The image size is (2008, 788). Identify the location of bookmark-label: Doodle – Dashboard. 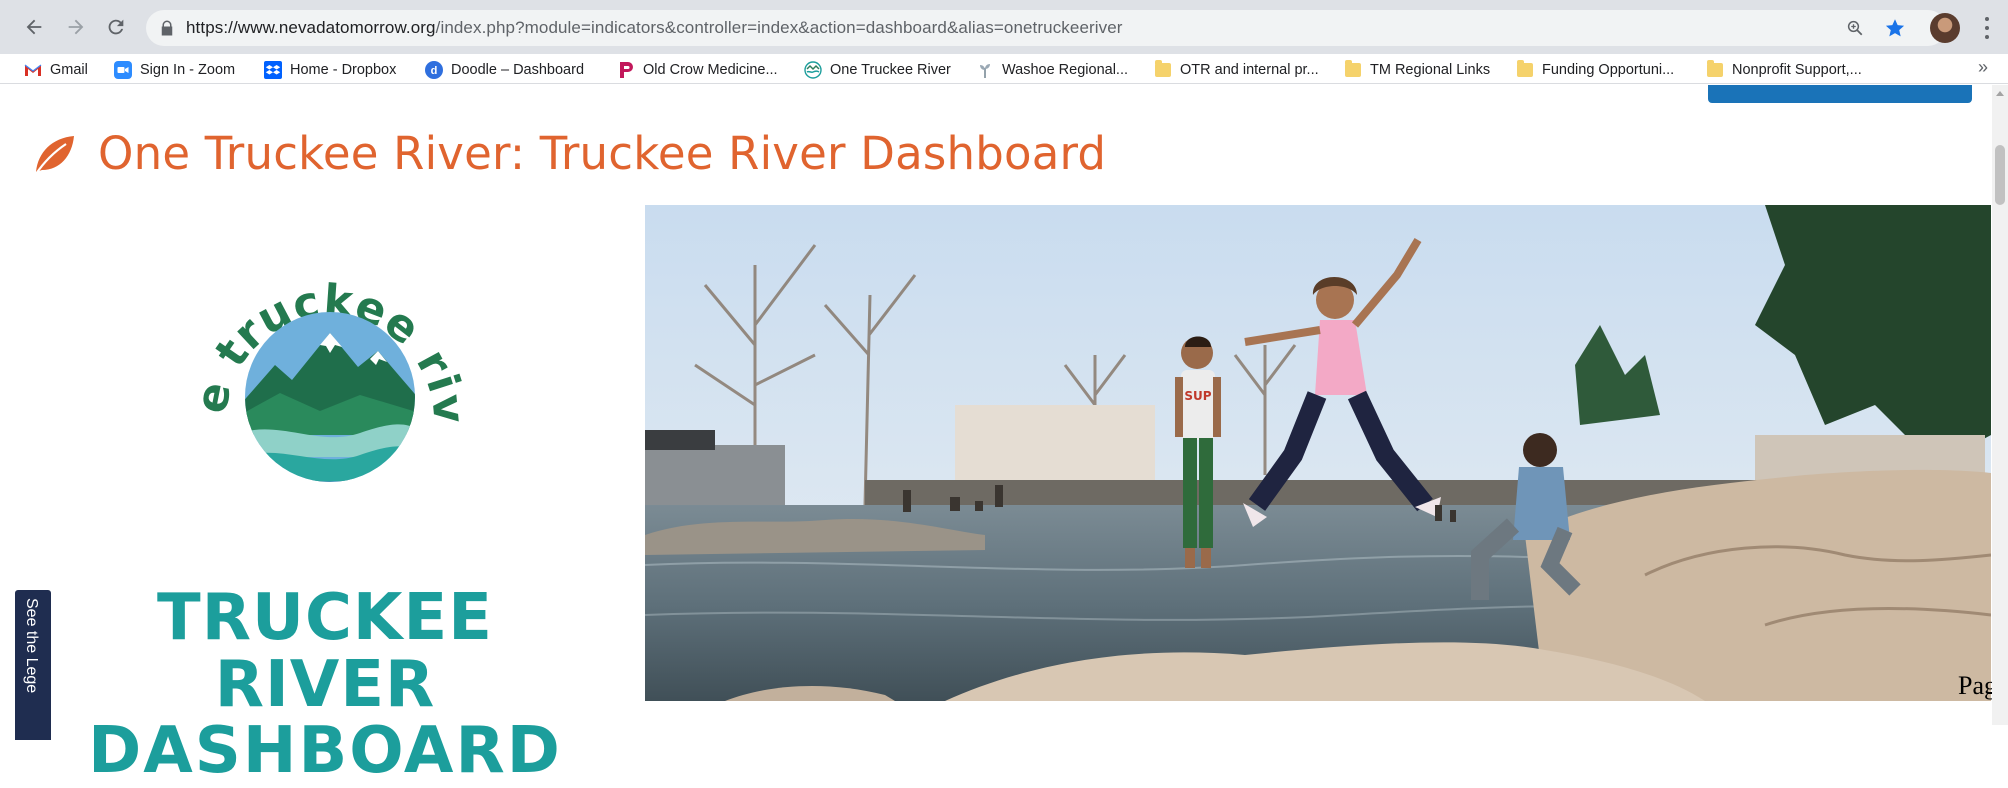
(518, 70).